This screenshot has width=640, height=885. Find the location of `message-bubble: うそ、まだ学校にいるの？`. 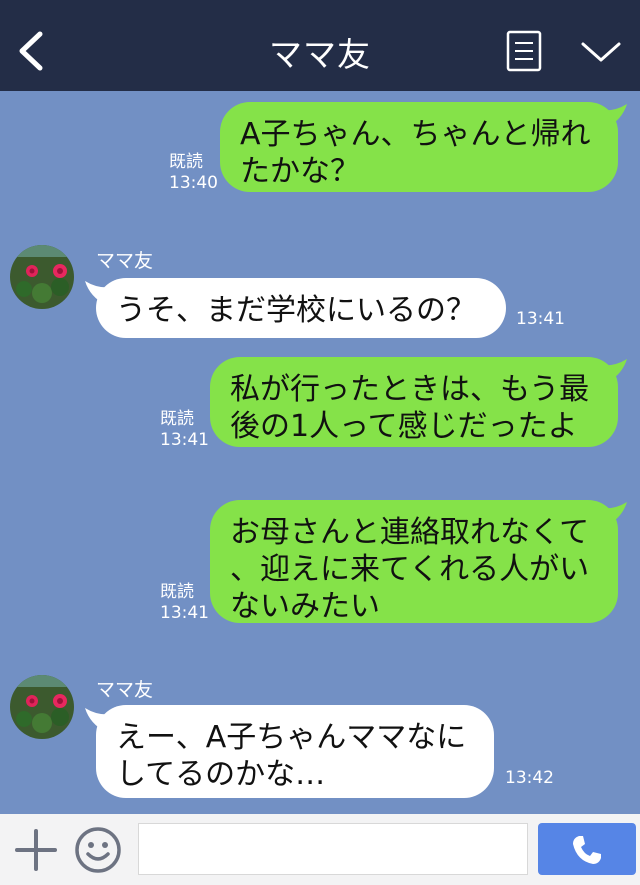

message-bubble: うそ、まだ学校にいるの？ is located at coordinates (301, 308).